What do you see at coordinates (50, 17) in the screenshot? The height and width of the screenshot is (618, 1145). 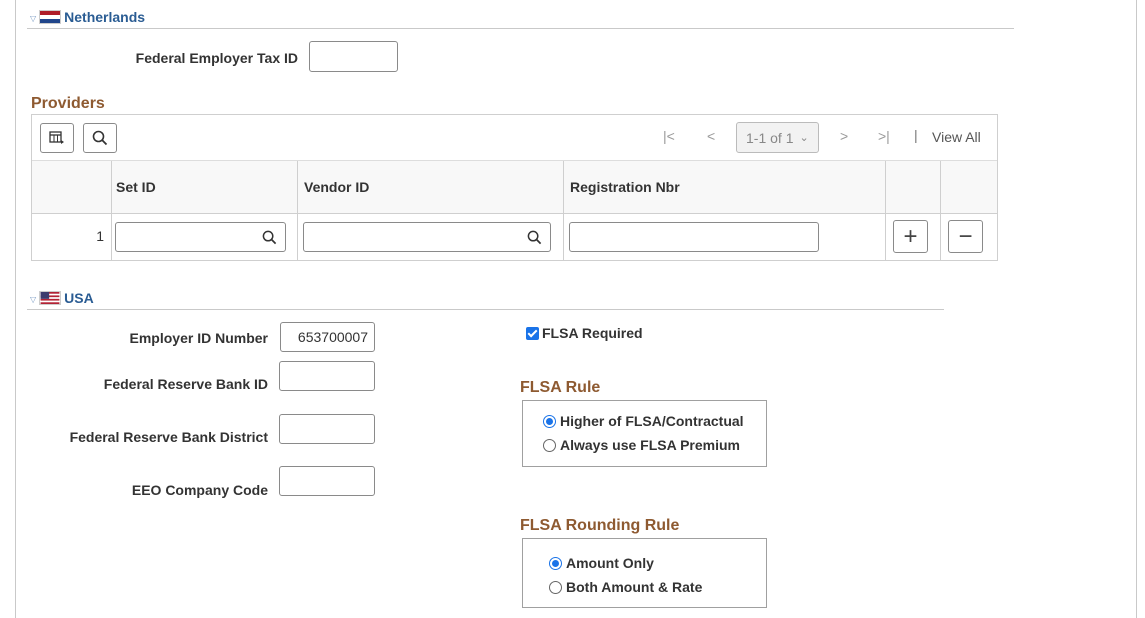 I see `netherlands-flag-icon` at bounding box center [50, 17].